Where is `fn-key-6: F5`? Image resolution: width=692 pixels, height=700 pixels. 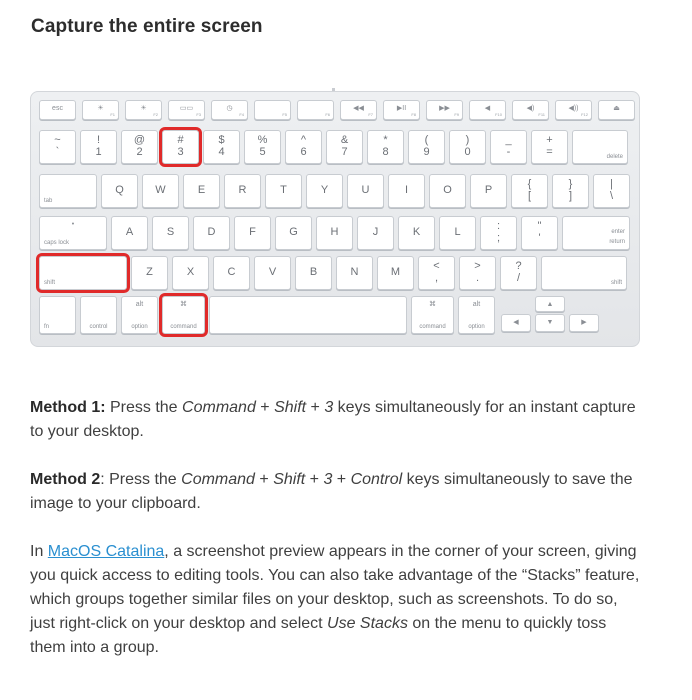 fn-key-6: F5 is located at coordinates (272, 110).